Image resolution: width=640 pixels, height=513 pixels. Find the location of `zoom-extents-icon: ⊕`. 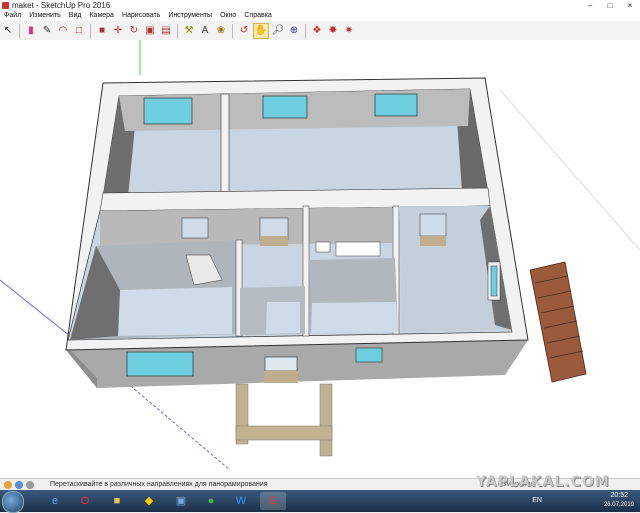

zoom-extents-icon: ⊕ is located at coordinates (294, 31).